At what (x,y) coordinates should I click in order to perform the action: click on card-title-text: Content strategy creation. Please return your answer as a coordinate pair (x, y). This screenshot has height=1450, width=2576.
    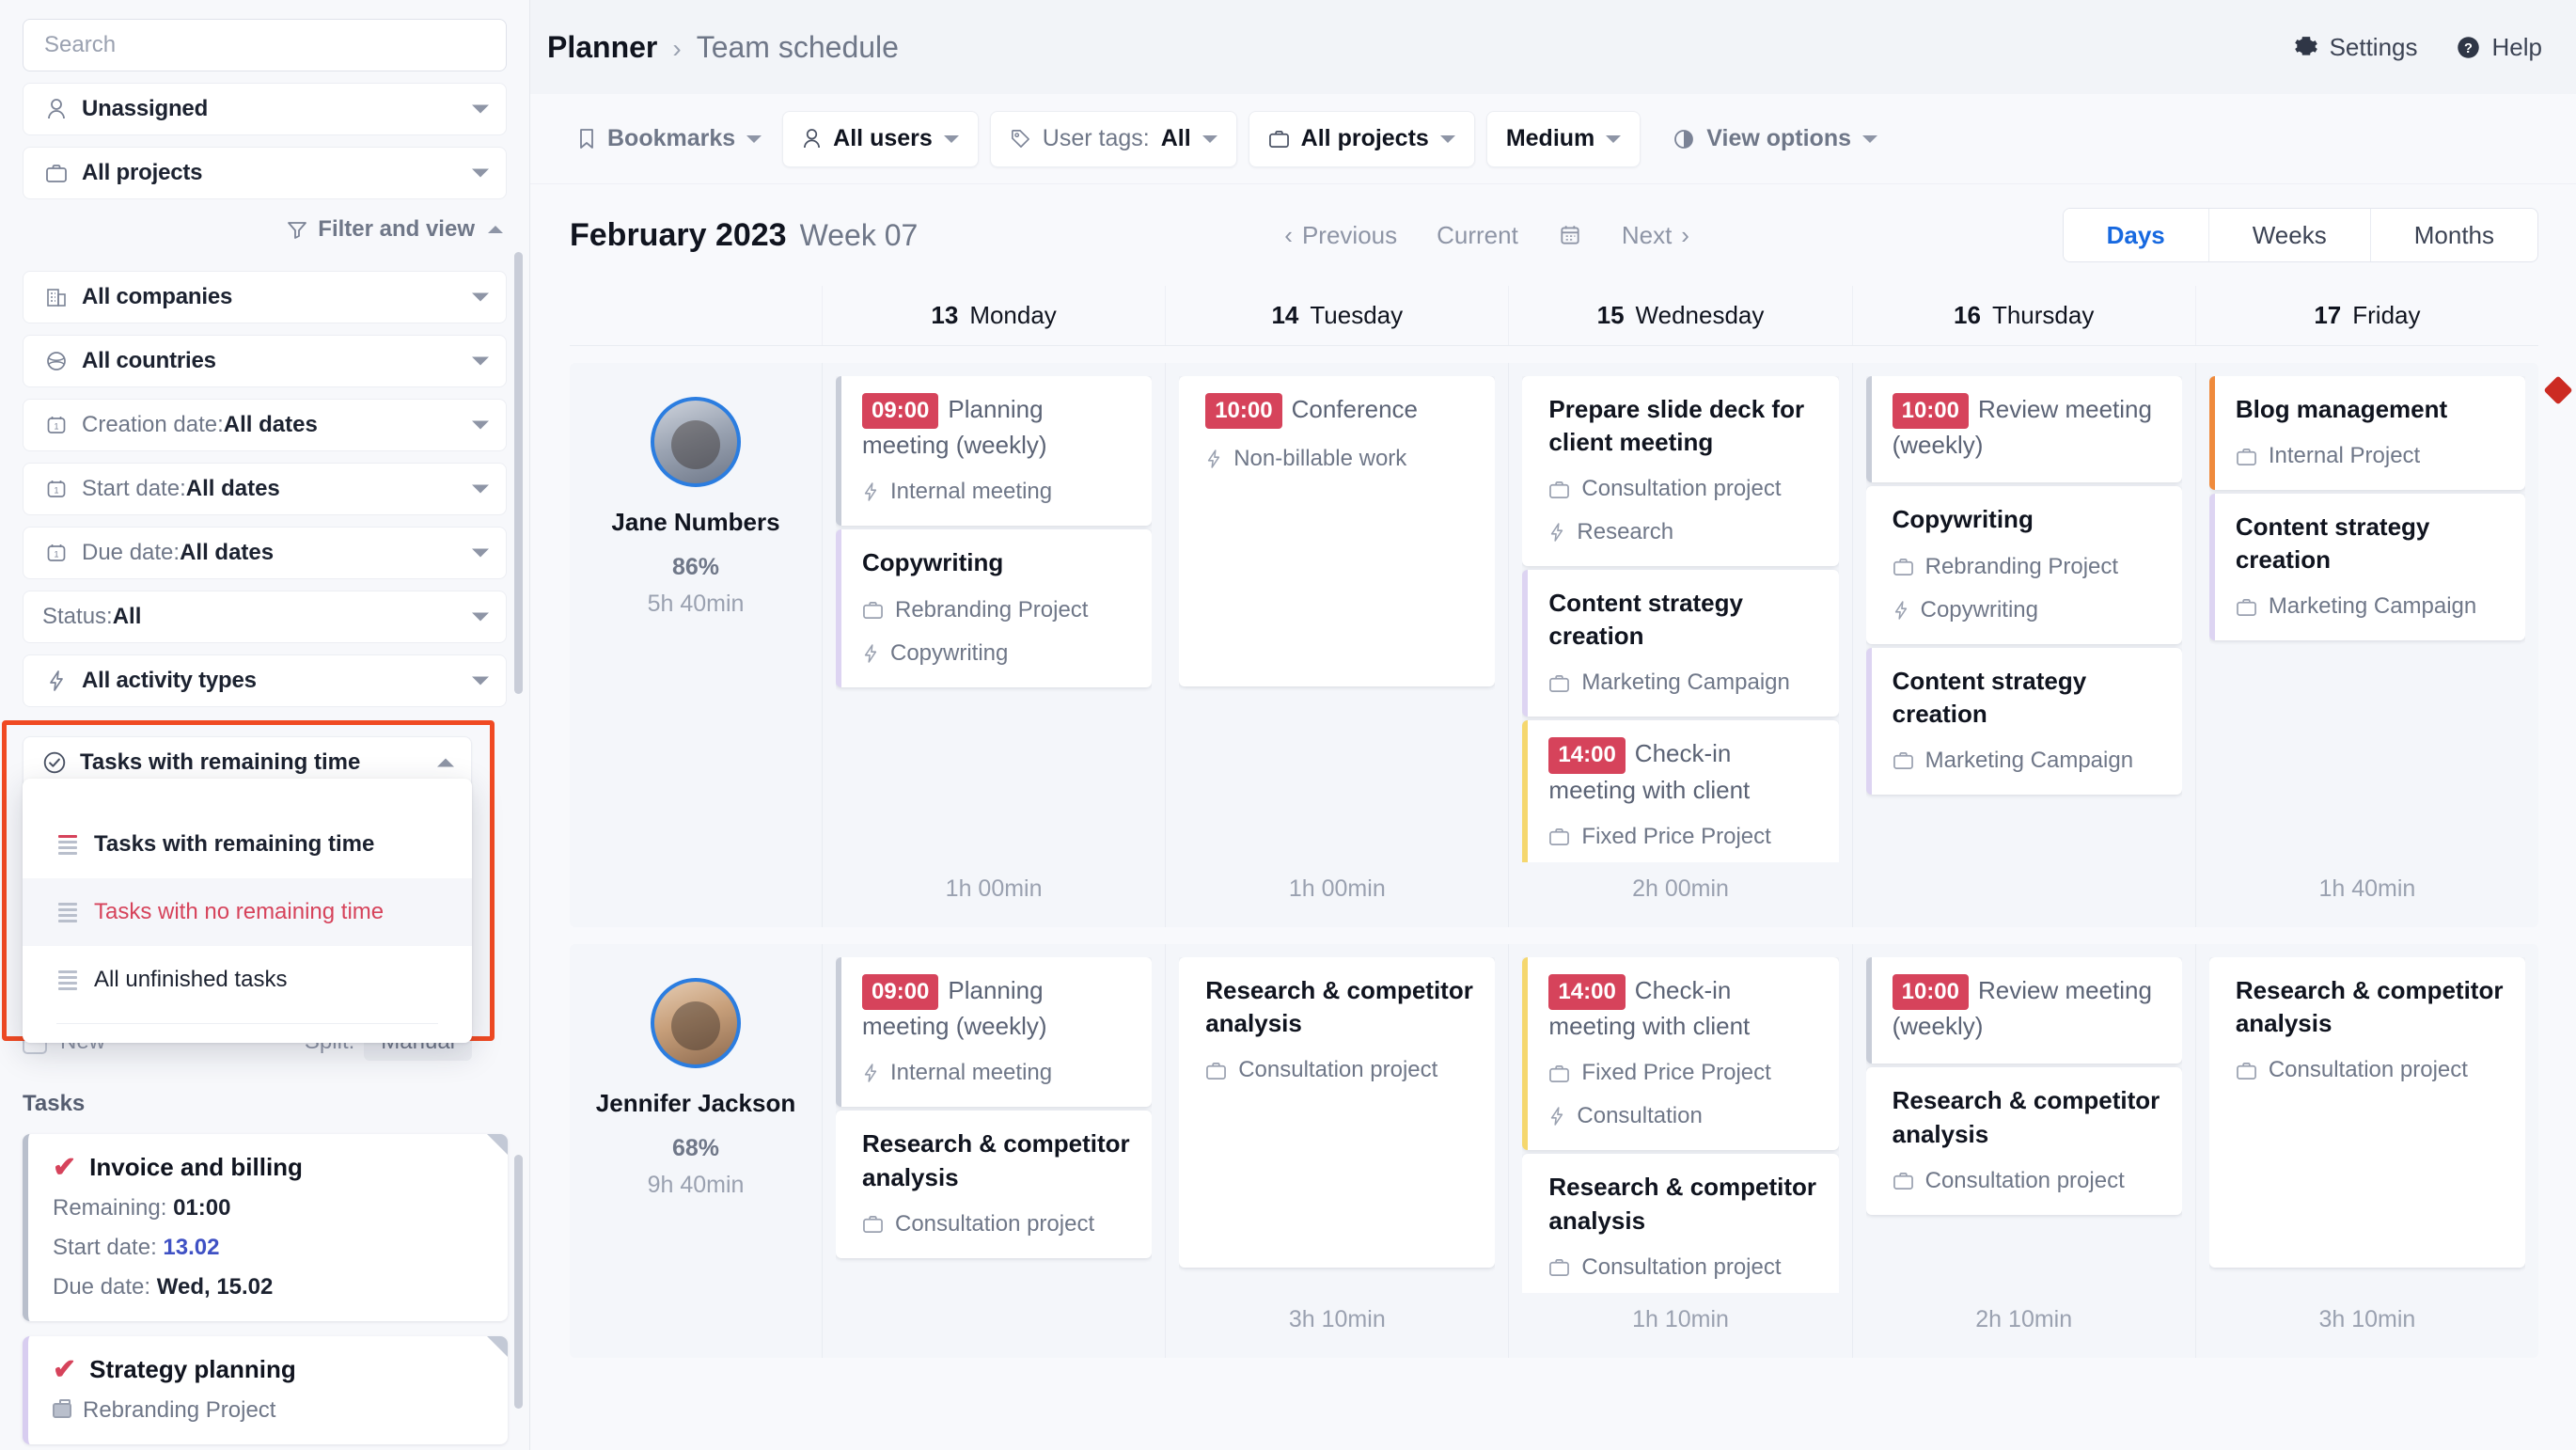
    Looking at the image, I should click on (1990, 697).